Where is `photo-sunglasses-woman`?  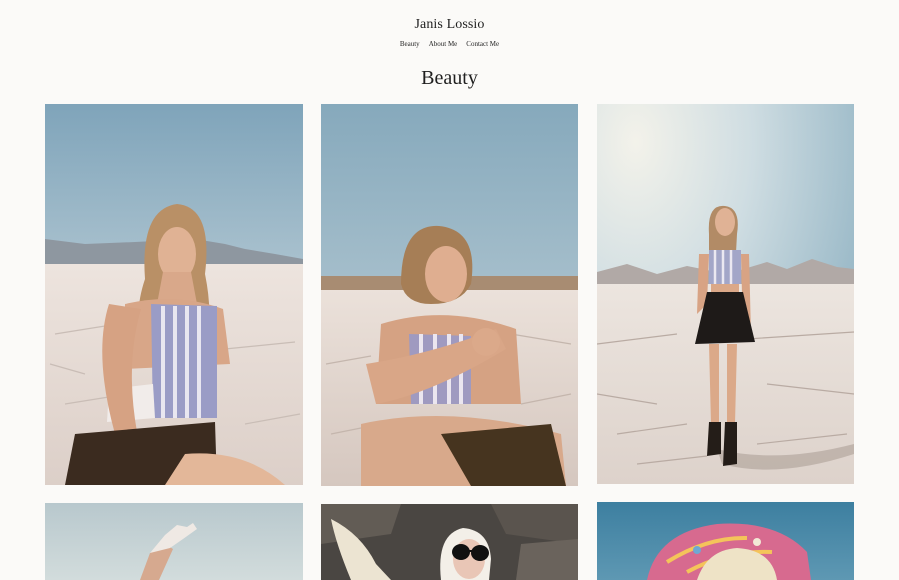
photo-sunglasses-woman is located at coordinates (449, 542).